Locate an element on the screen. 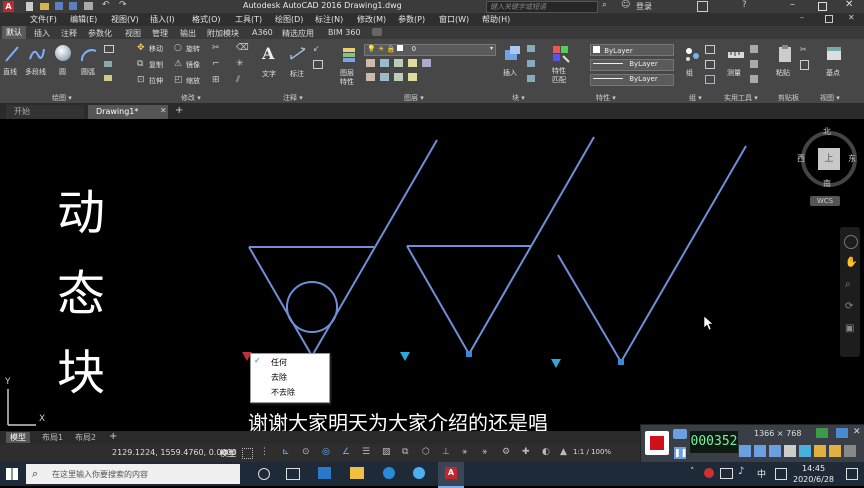 The width and height of the screenshot is (864, 488). measure-icon is located at coordinates (736, 54).